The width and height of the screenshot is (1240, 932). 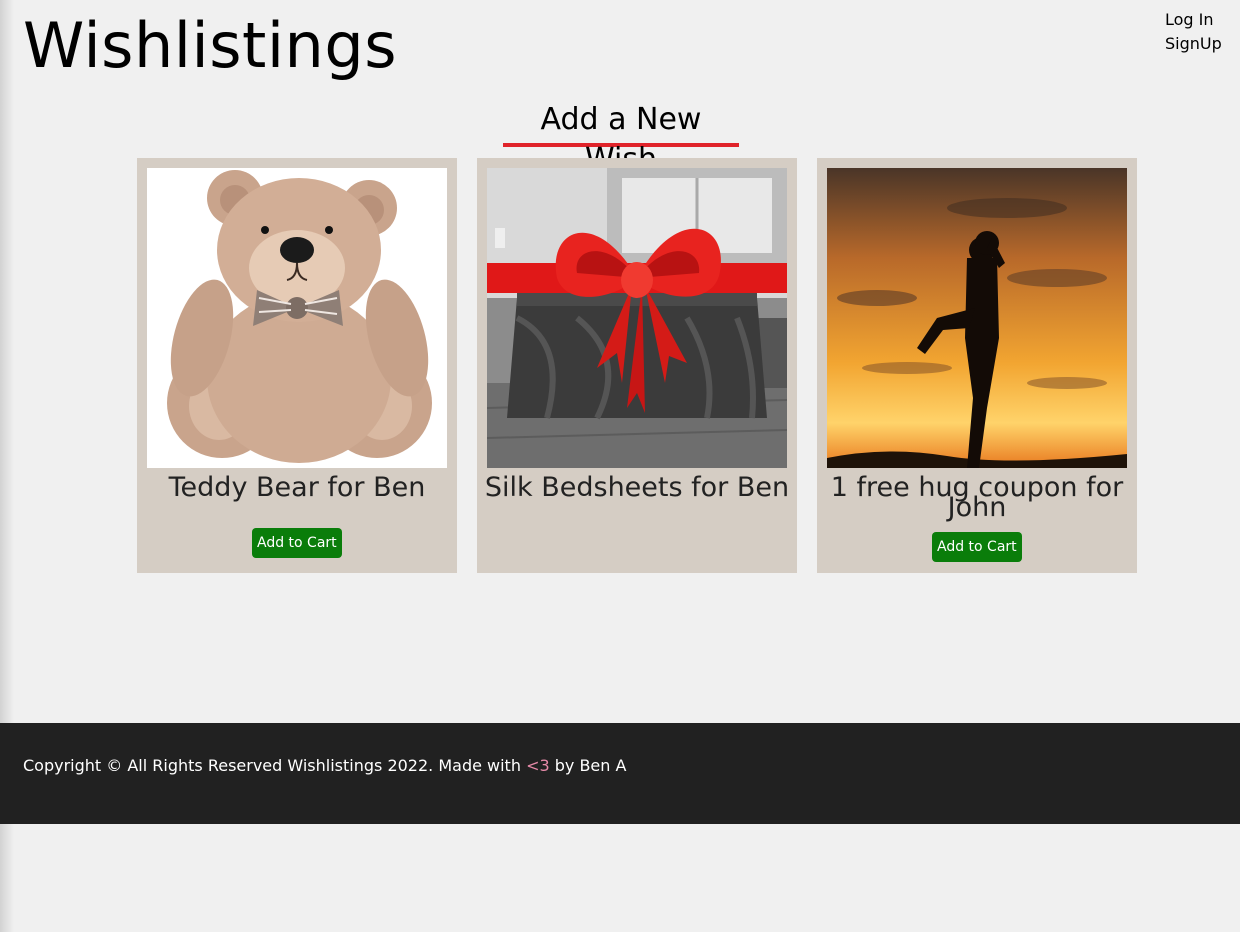 What do you see at coordinates (210, 45) in the screenshot?
I see `site-title: Wishlistings` at bounding box center [210, 45].